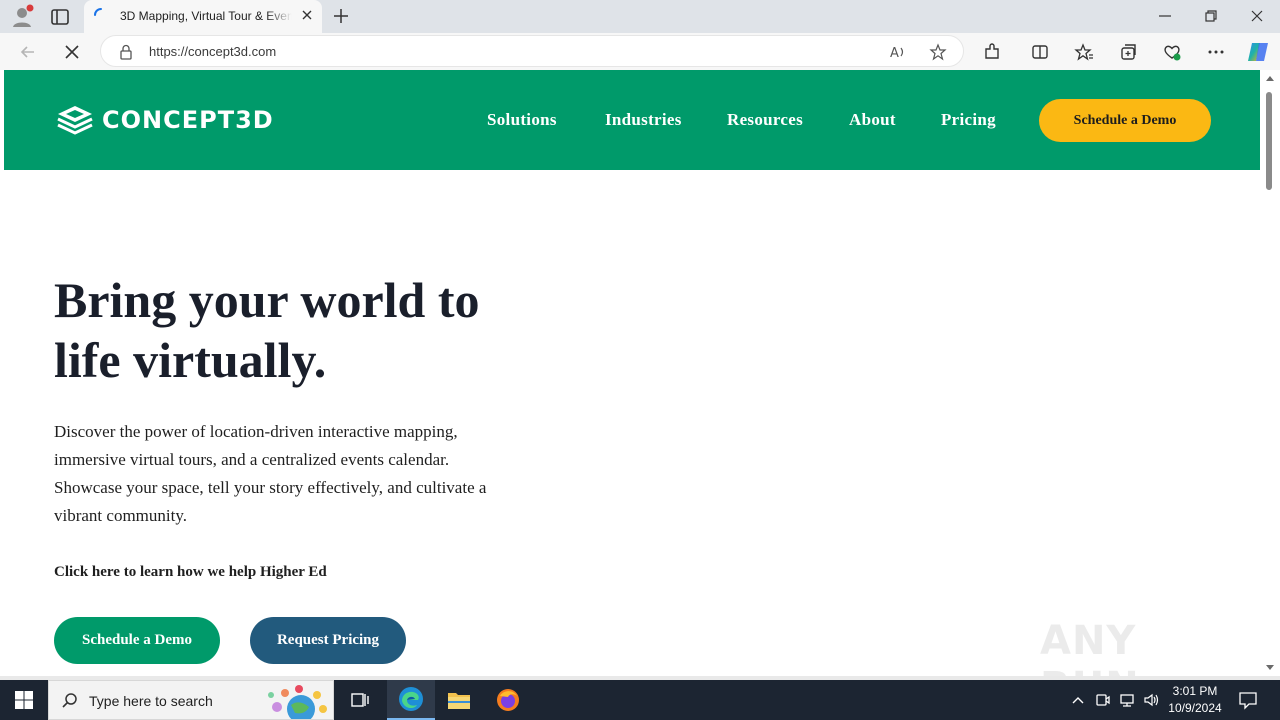 This screenshot has height=720, width=1280. Describe the element at coordinates (643, 120) in the screenshot. I see `nav-industries: Industries` at that location.